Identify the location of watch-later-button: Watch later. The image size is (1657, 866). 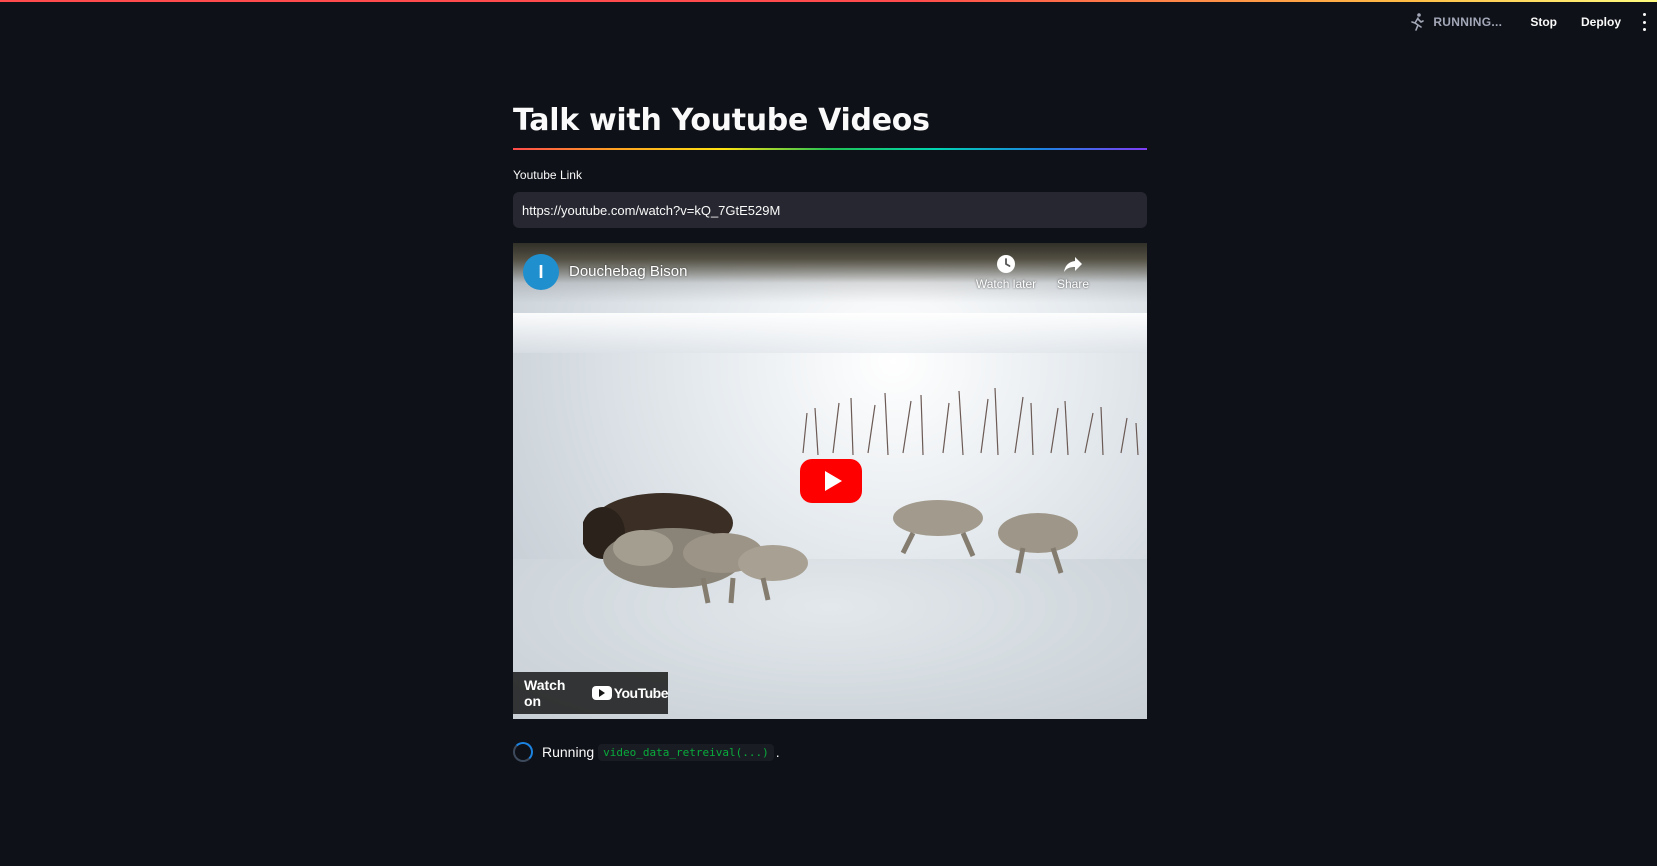
(1006, 272).